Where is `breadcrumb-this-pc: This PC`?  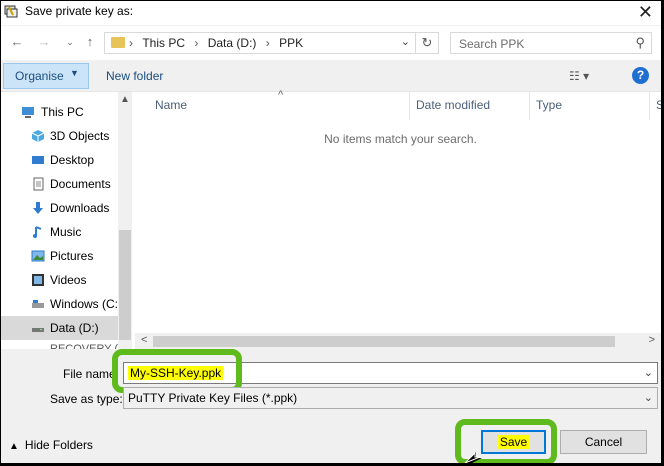 breadcrumb-this-pc: This PC is located at coordinates (163, 43).